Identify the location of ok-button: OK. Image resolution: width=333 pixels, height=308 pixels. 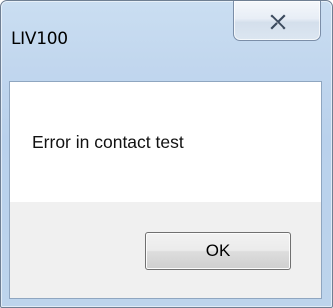
(218, 251).